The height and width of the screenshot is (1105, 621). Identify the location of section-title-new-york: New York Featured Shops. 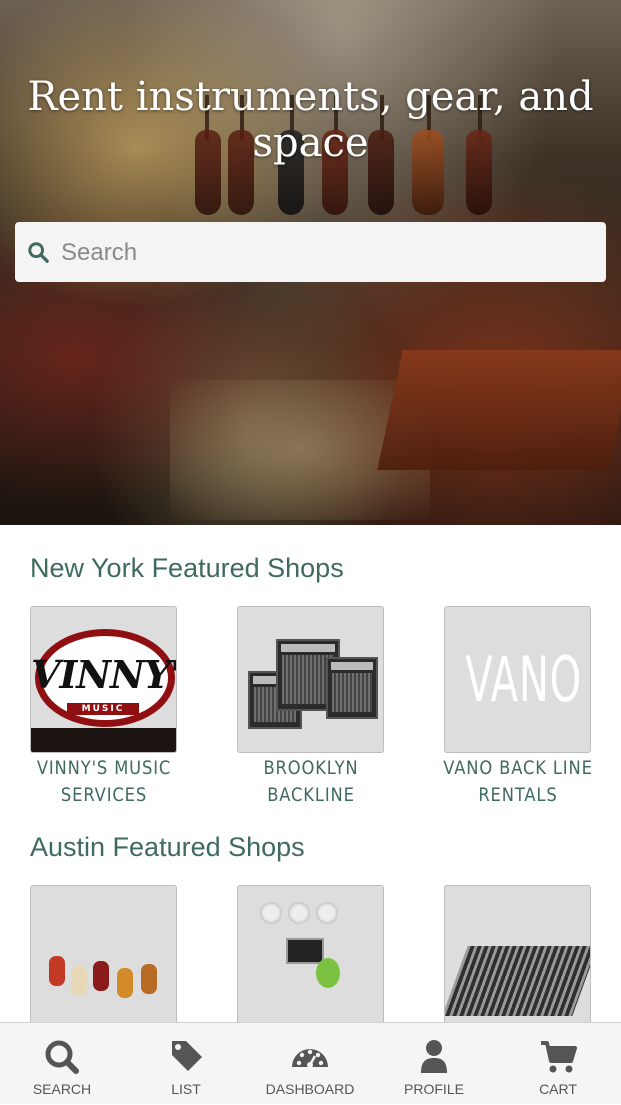
(187, 568).